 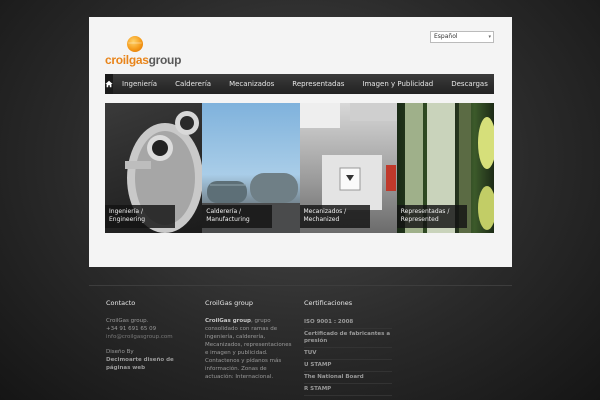 I want to click on tile-label: Calderería / Manufacturing, so click(x=237, y=216).